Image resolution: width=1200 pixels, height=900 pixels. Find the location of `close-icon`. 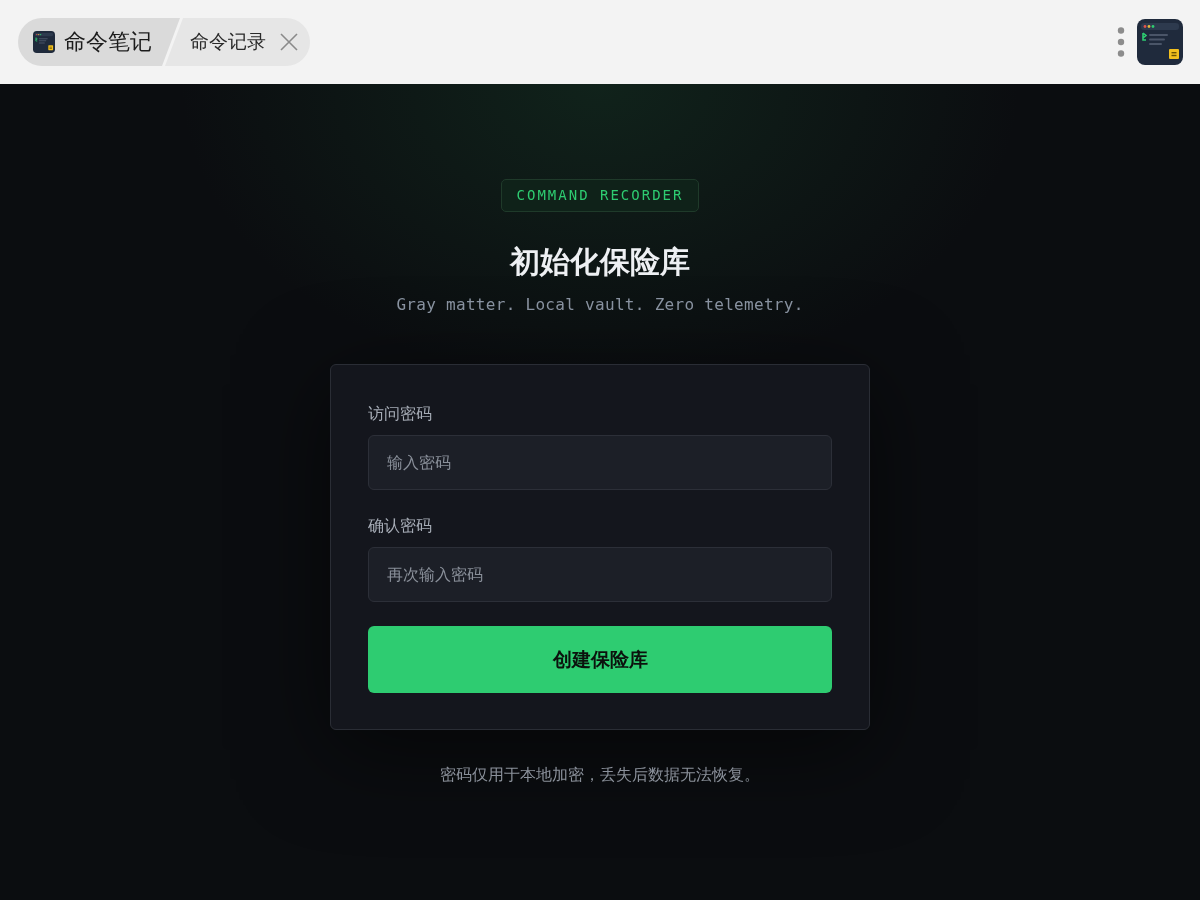

close-icon is located at coordinates (289, 42).